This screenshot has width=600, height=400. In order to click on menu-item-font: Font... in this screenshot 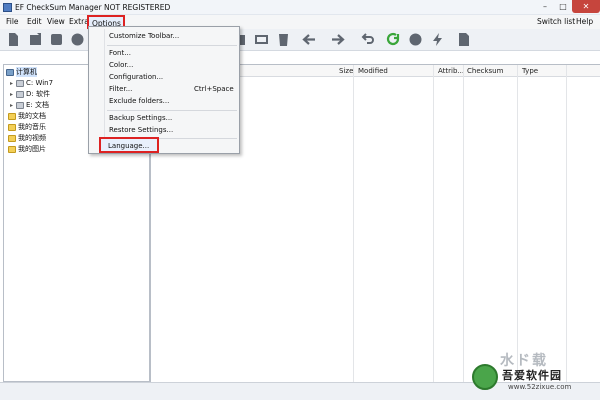, I will do `click(120, 53)`.